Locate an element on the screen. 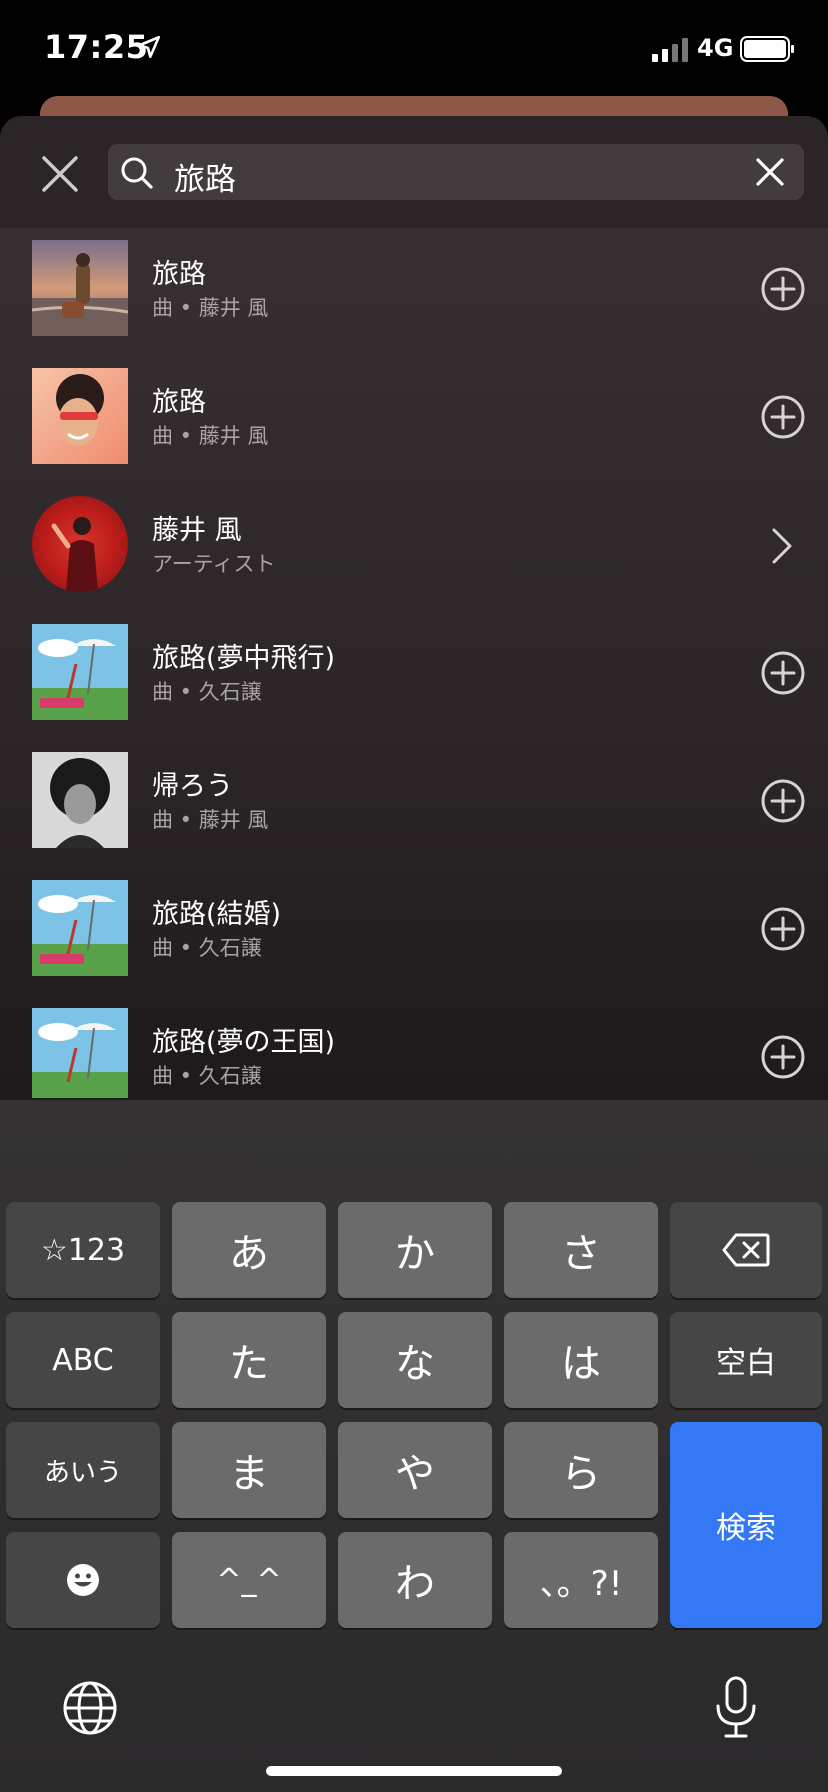 Image resolution: width=828 pixels, height=1792 pixels. search-header: 旅路 is located at coordinates (414, 172).